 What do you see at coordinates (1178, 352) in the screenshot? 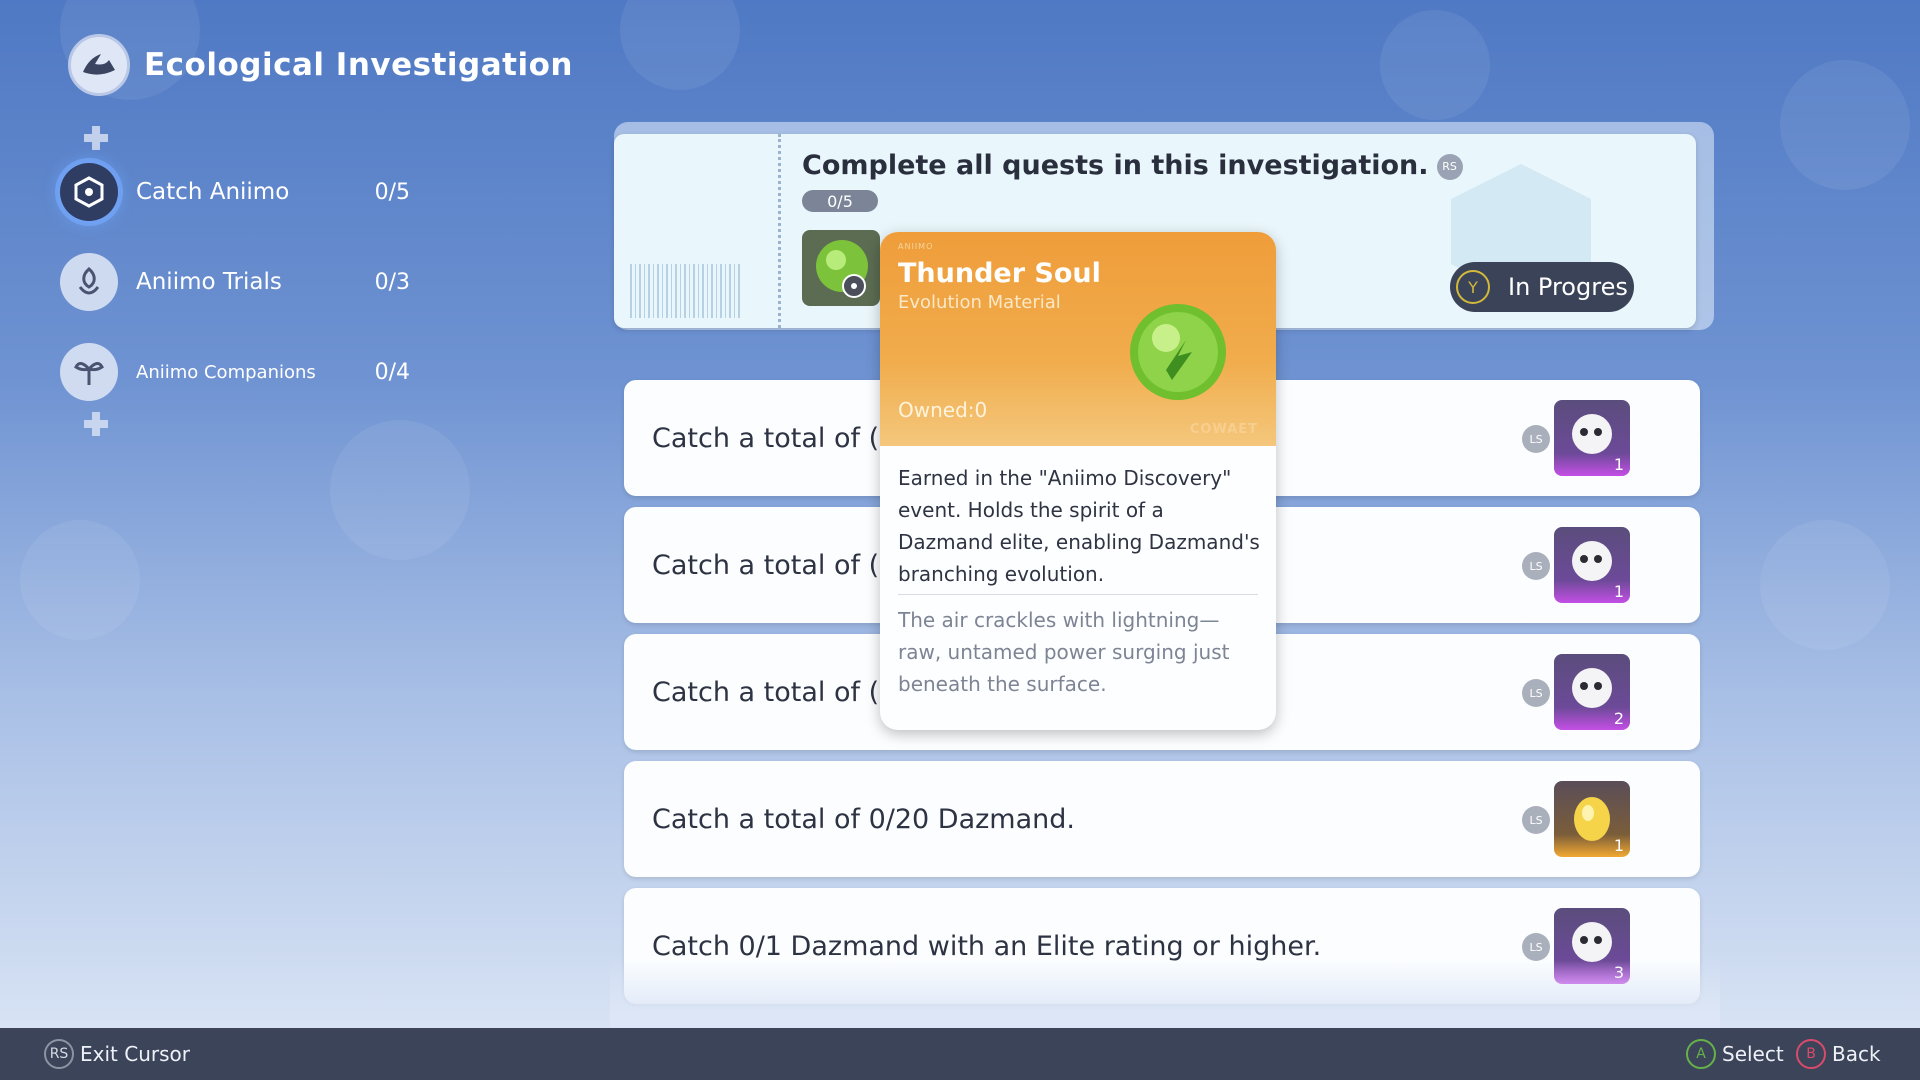
I see `thunder-soul-orb-icon` at bounding box center [1178, 352].